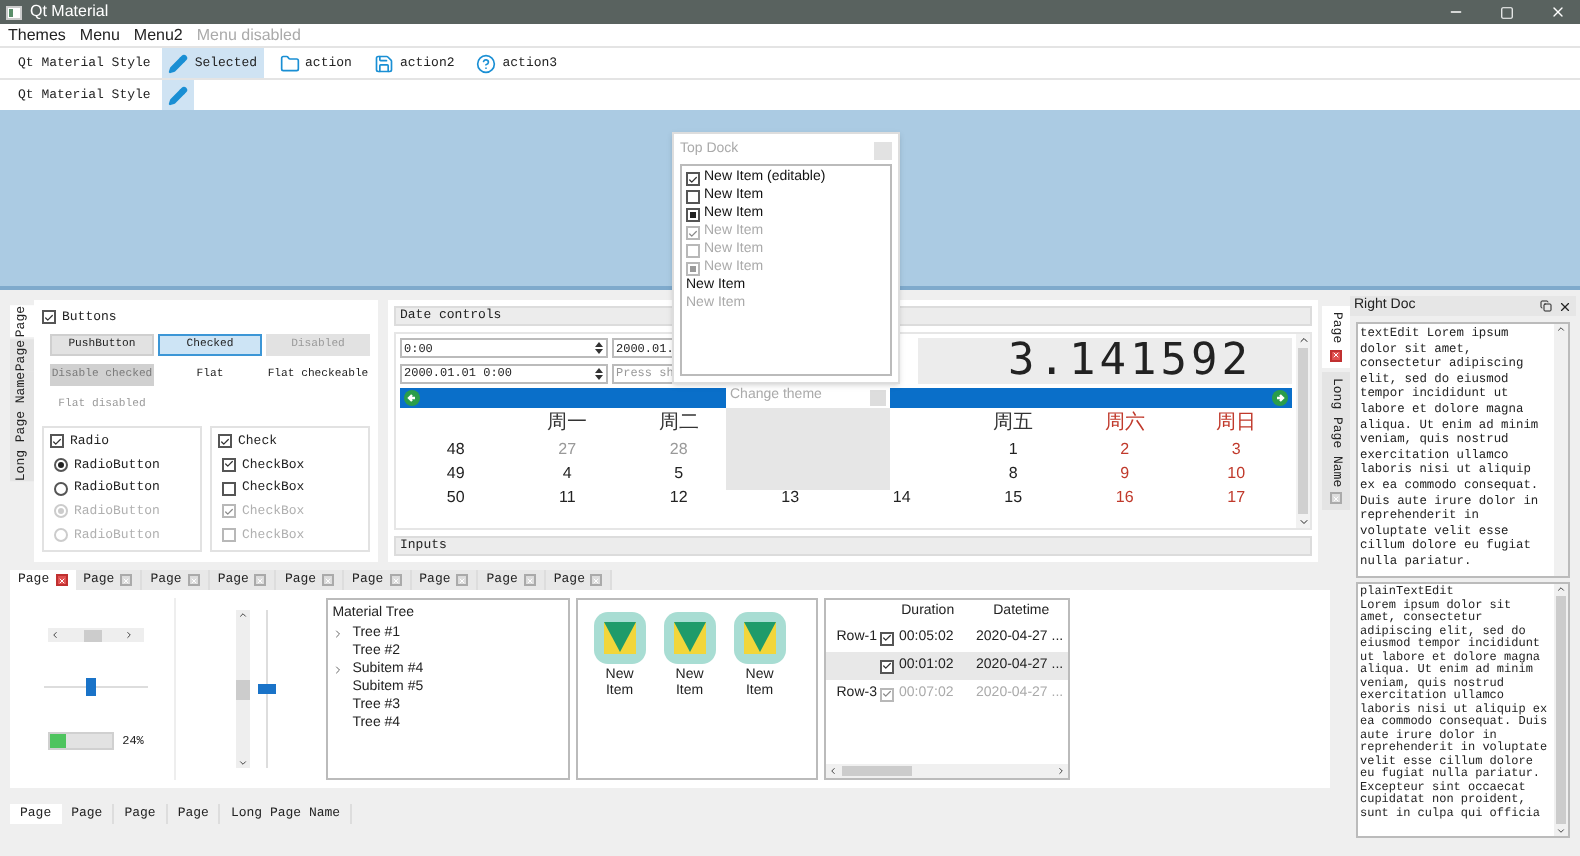 The height and width of the screenshot is (856, 1580). Describe the element at coordinates (1124, 423) in the screenshot. I see `weekday-header: 周六` at that location.